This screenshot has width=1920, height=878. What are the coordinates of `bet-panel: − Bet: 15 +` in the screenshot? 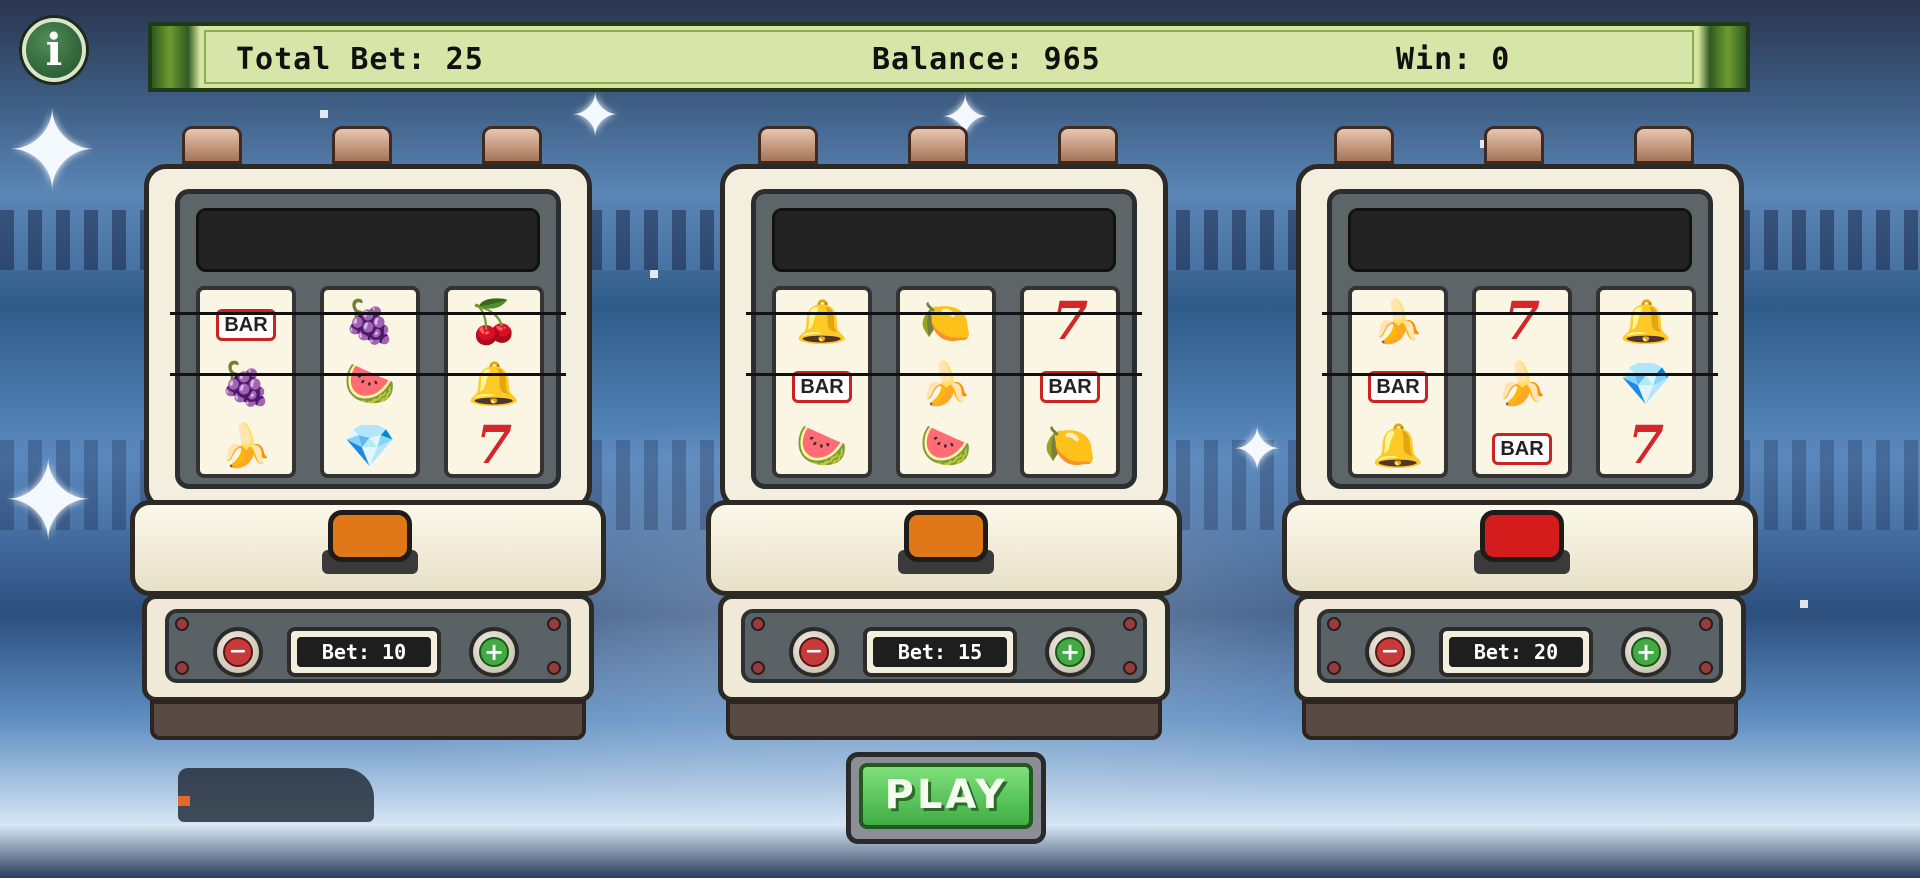 It's located at (944, 648).